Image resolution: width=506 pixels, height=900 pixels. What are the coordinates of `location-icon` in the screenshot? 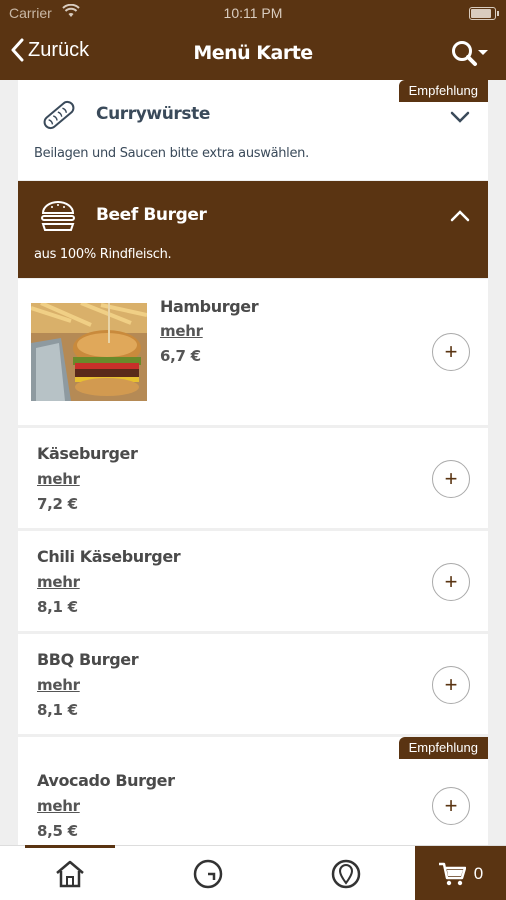 It's located at (346, 873).